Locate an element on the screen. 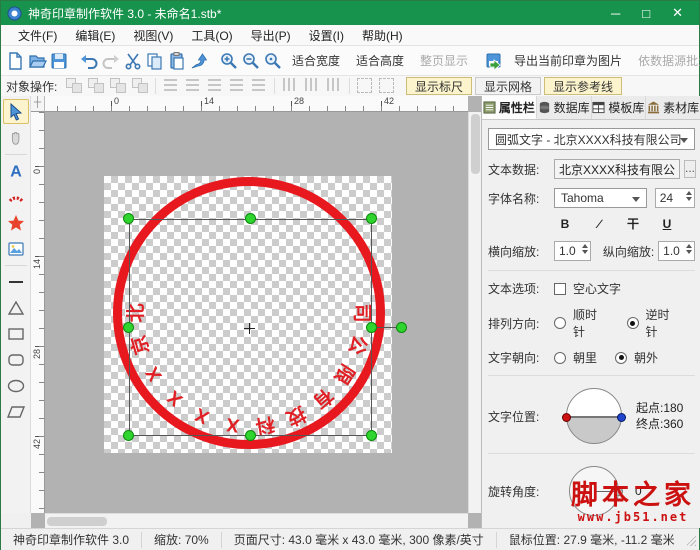 This screenshot has width=700, height=550. tab-materials: 素材库 is located at coordinates (673, 107).